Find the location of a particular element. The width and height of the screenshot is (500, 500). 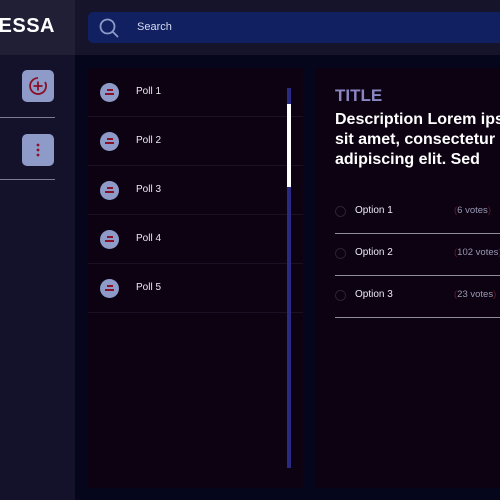

search-bar: Search is located at coordinates (294, 27).